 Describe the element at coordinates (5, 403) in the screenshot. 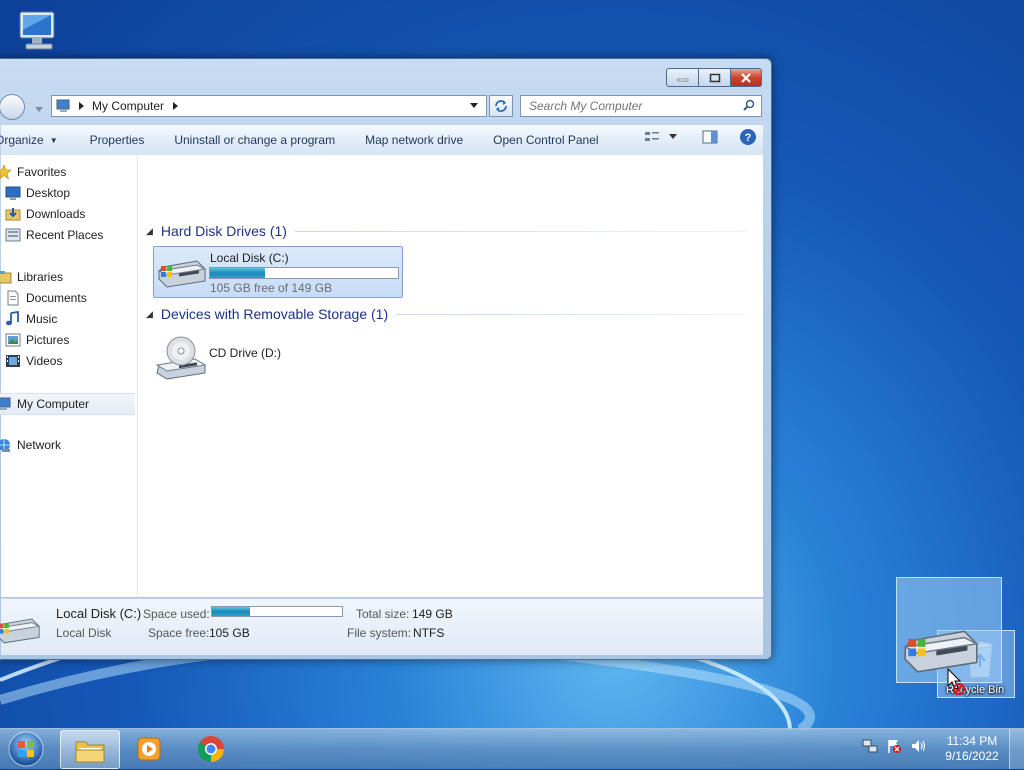

I see `computer-icon` at that location.